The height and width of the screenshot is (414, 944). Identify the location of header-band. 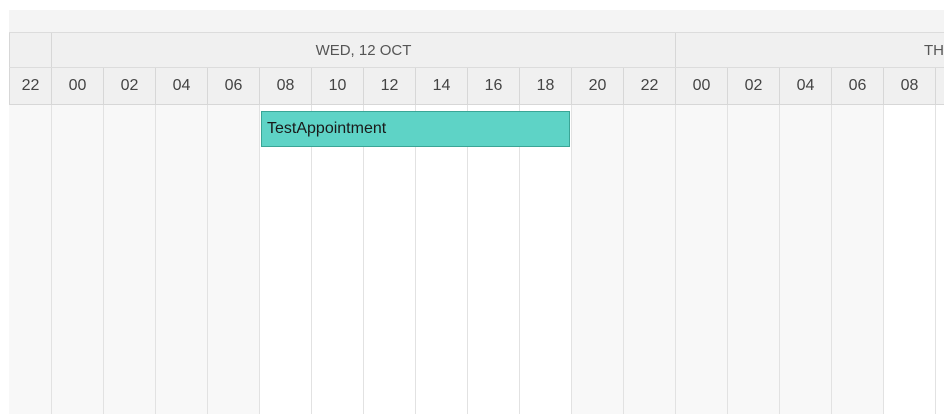
(476, 21).